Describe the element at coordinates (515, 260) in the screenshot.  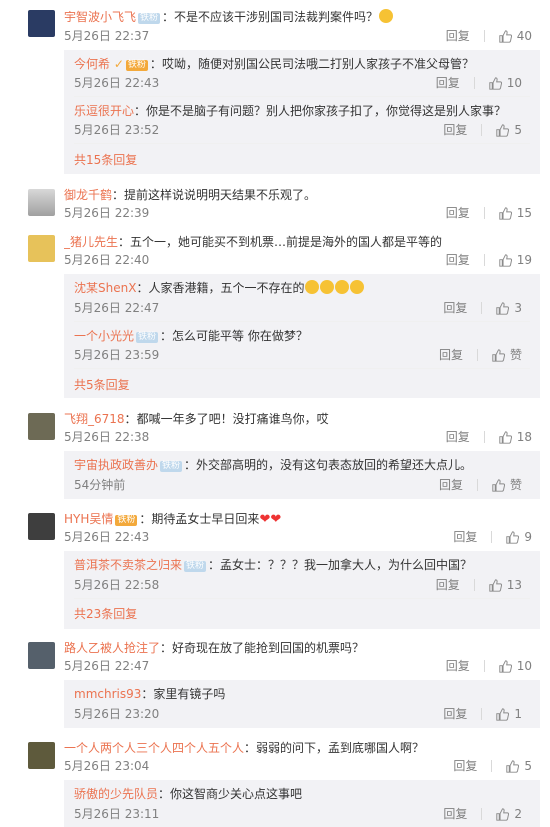
I see `like-button: 19` at that location.